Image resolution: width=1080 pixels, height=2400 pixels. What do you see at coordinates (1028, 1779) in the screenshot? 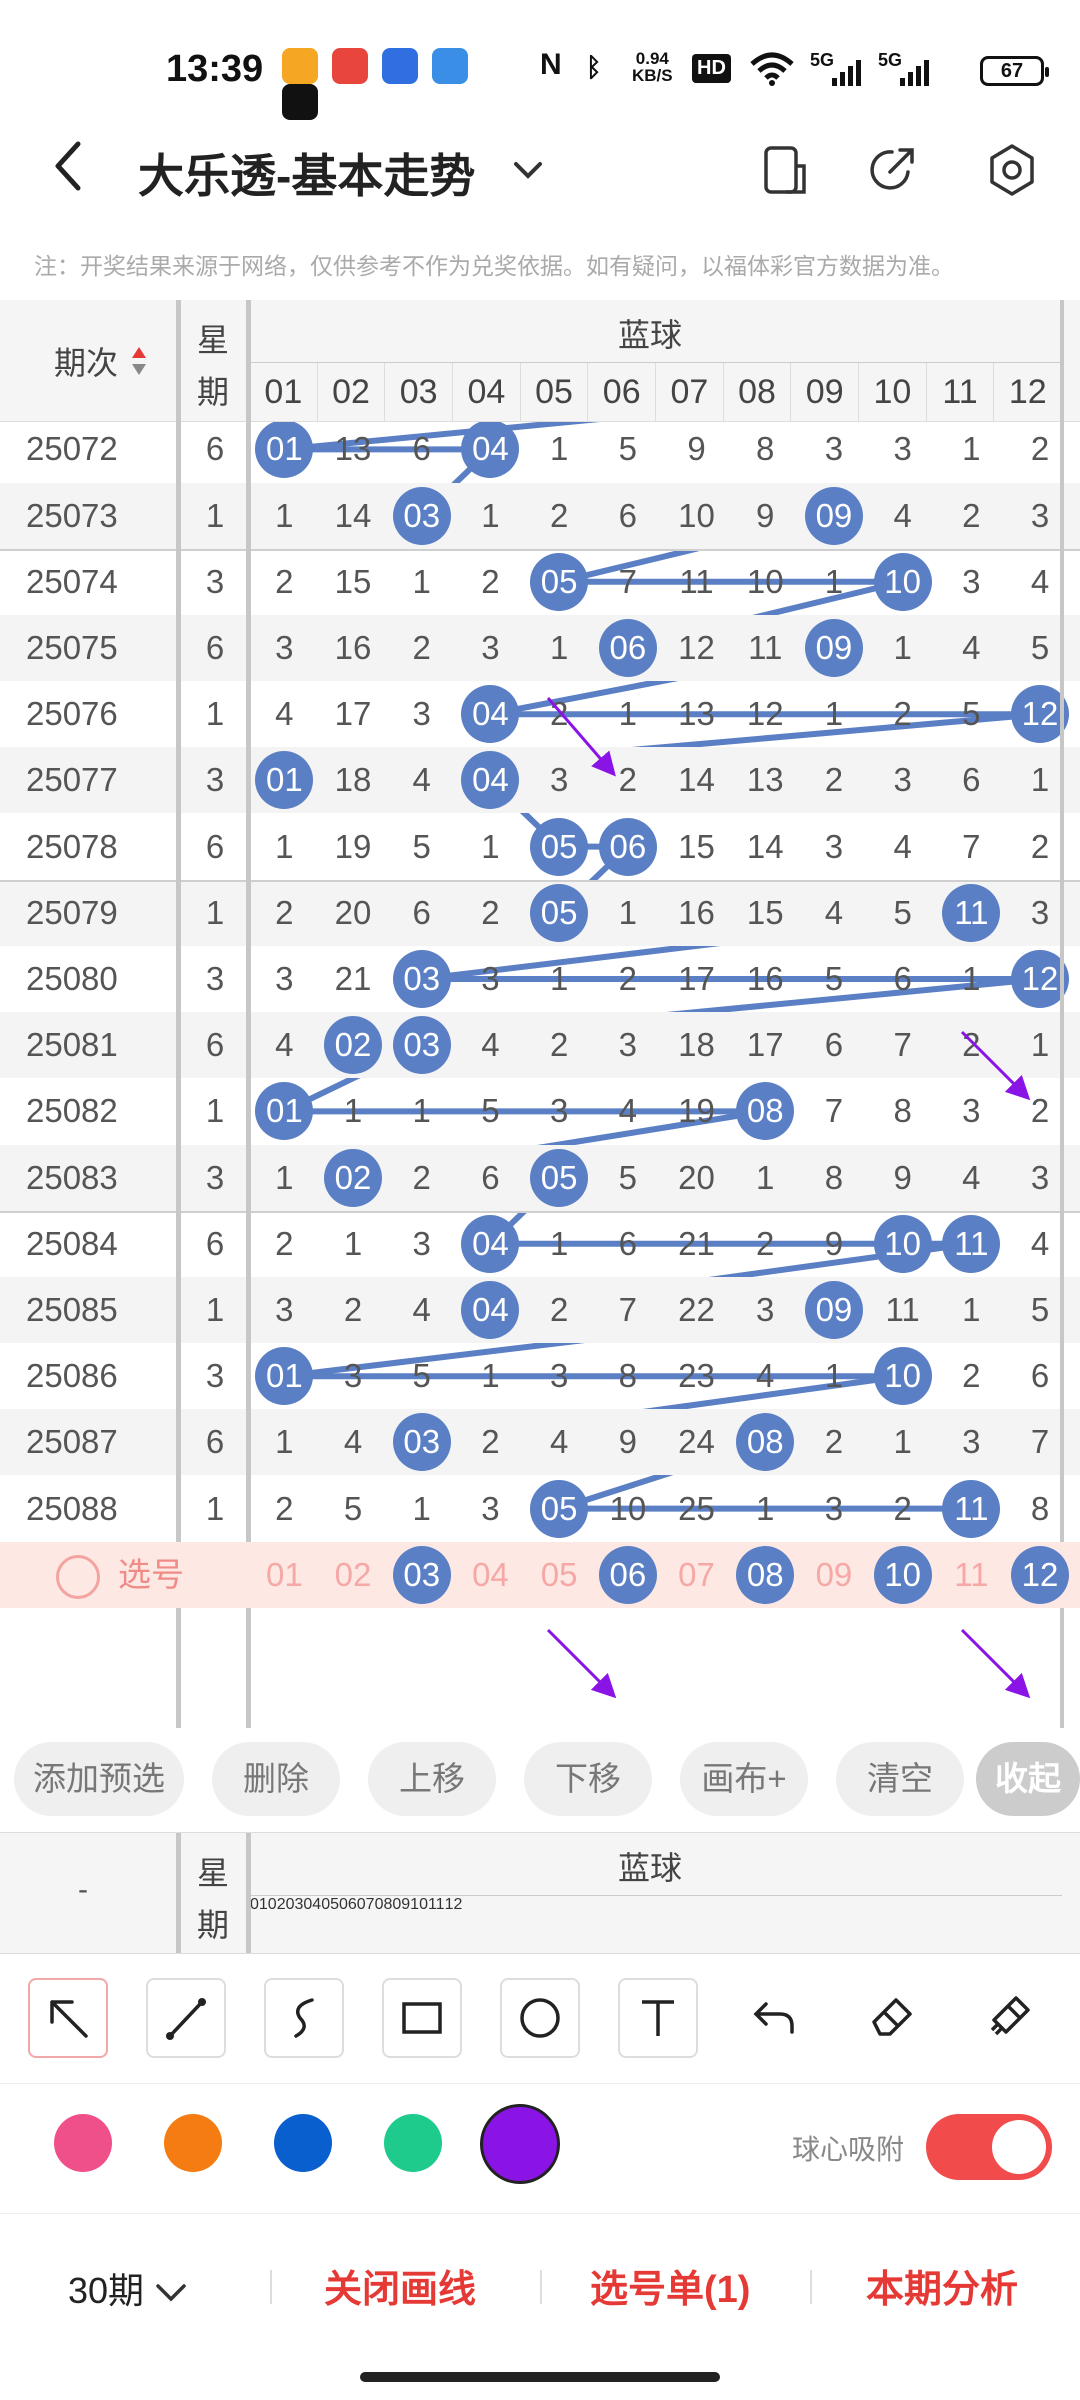
I see `action-button-6: 收起` at bounding box center [1028, 1779].